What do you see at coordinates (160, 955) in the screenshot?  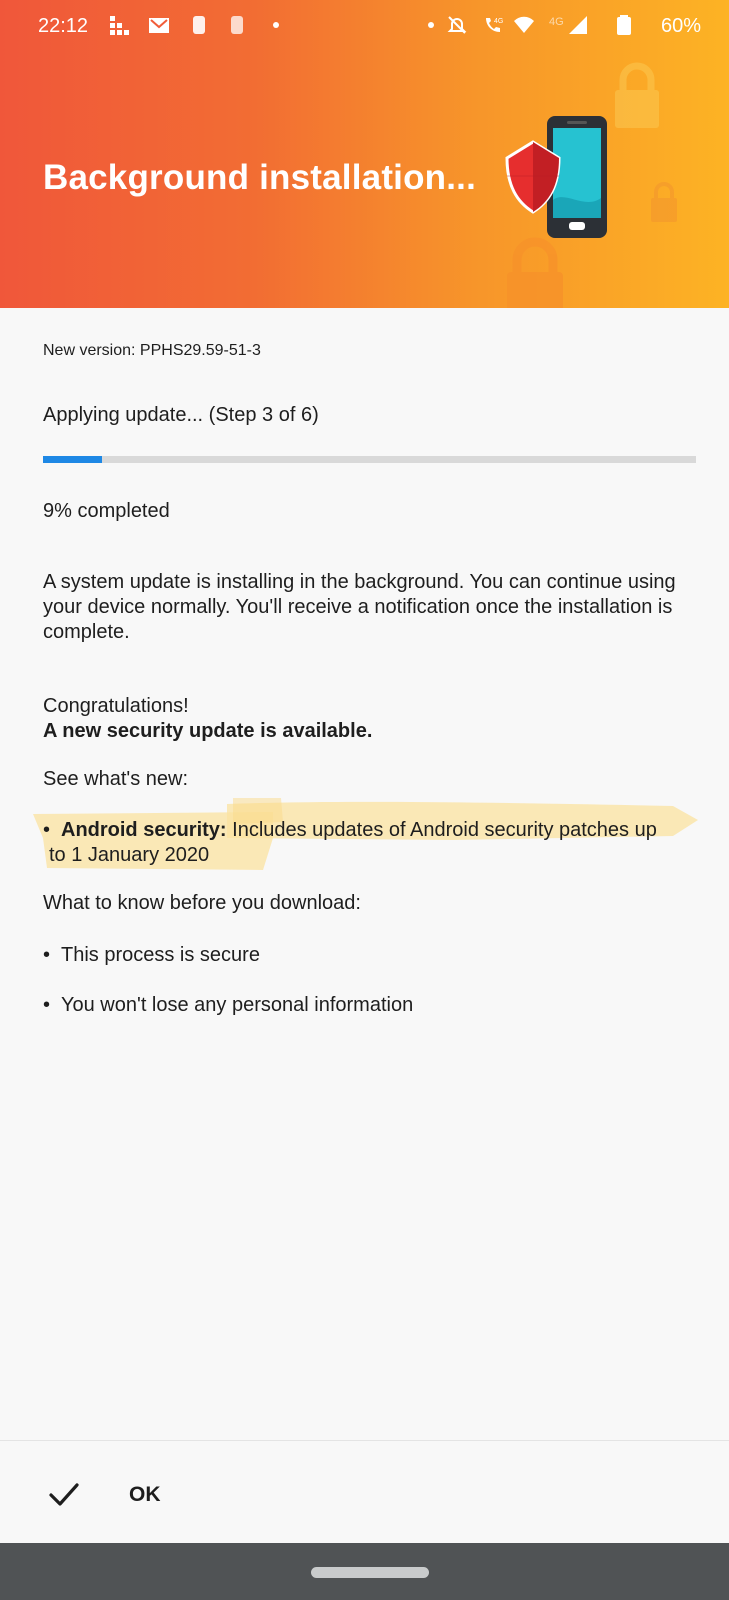 I see `bullet-secure: This process is secure` at bounding box center [160, 955].